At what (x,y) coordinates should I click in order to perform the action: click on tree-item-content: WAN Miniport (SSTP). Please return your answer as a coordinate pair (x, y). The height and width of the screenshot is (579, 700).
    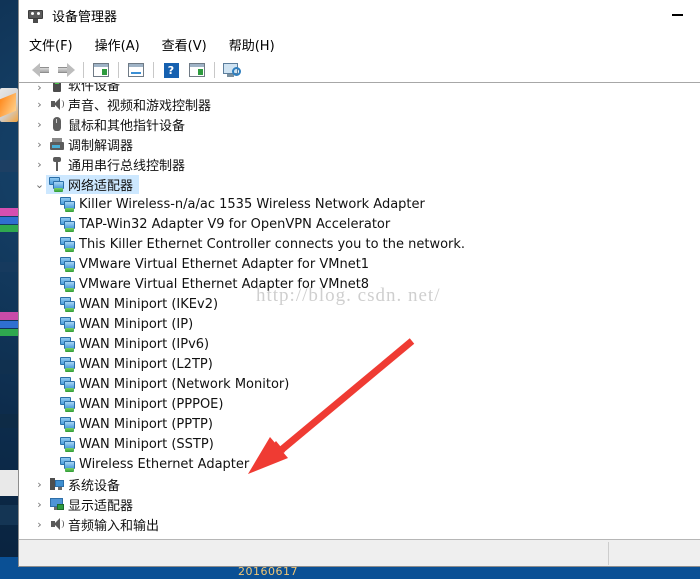
    Looking at the image, I should click on (135, 444).